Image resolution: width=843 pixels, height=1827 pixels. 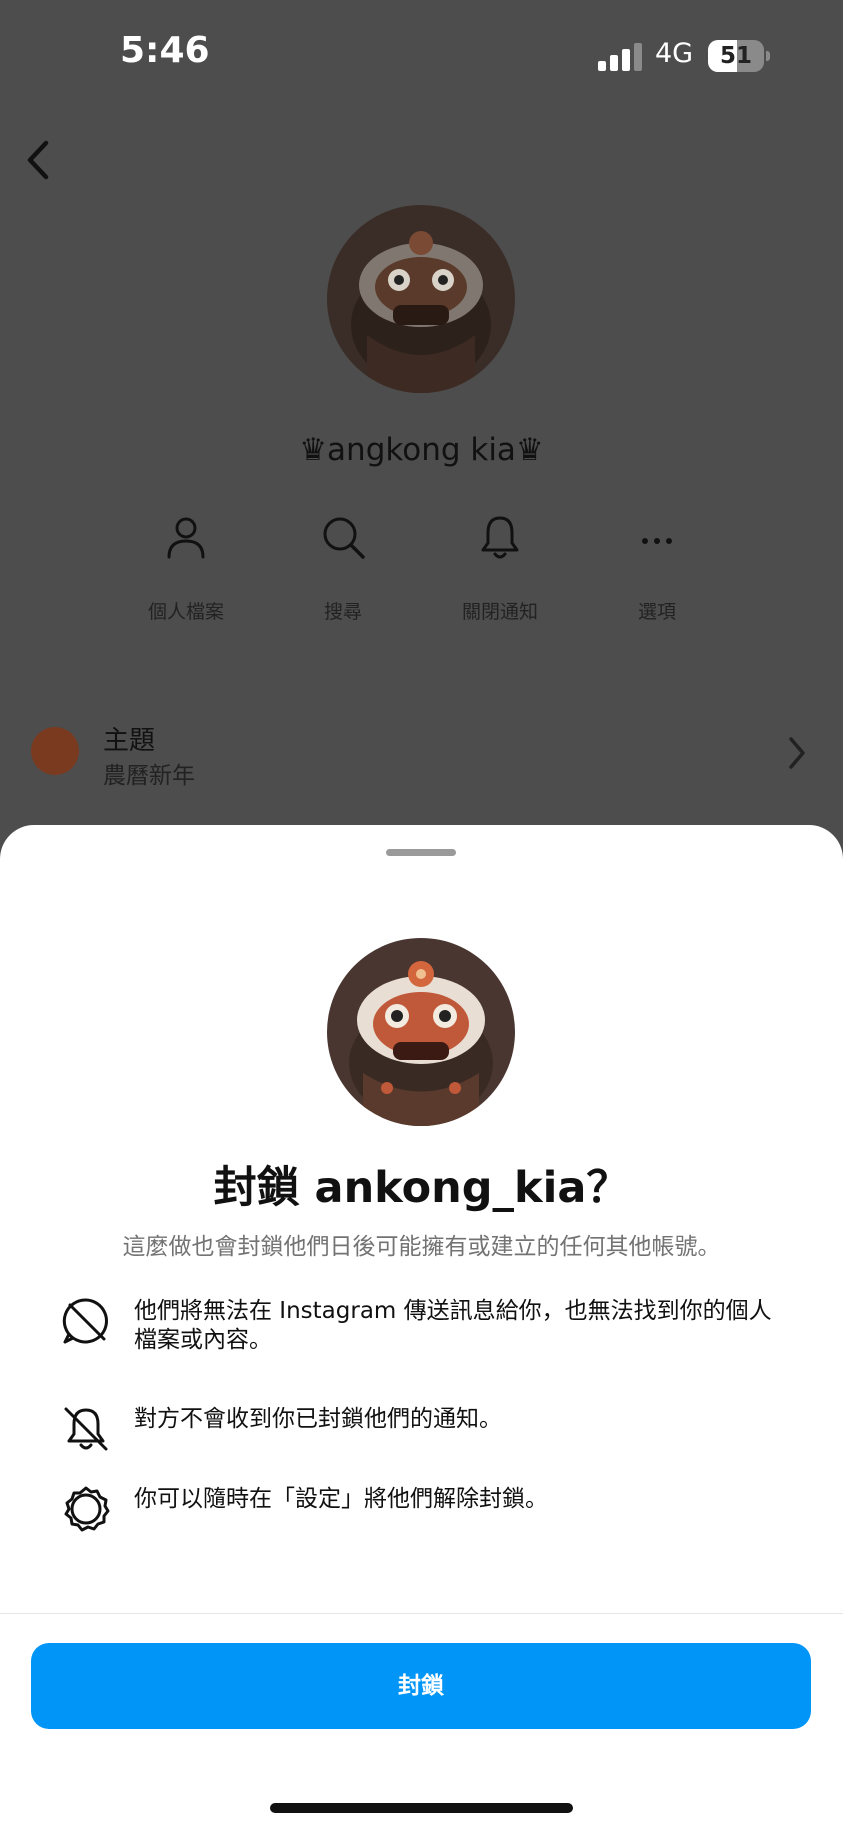 I want to click on bell-off-icon, so click(x=86, y=1429).